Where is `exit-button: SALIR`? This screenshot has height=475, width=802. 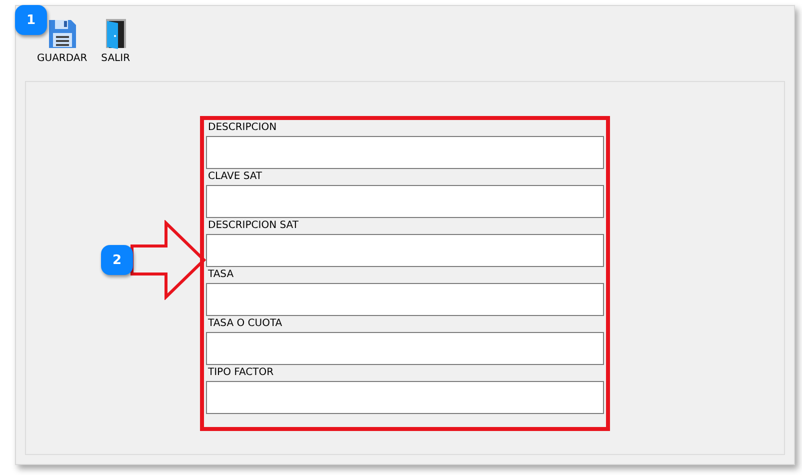 exit-button: SALIR is located at coordinates (115, 49).